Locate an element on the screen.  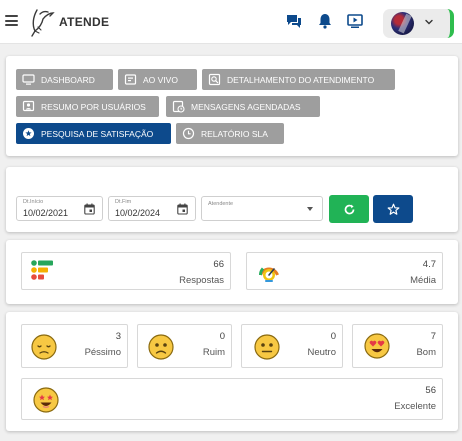
chat-icon is located at coordinates (294, 21).